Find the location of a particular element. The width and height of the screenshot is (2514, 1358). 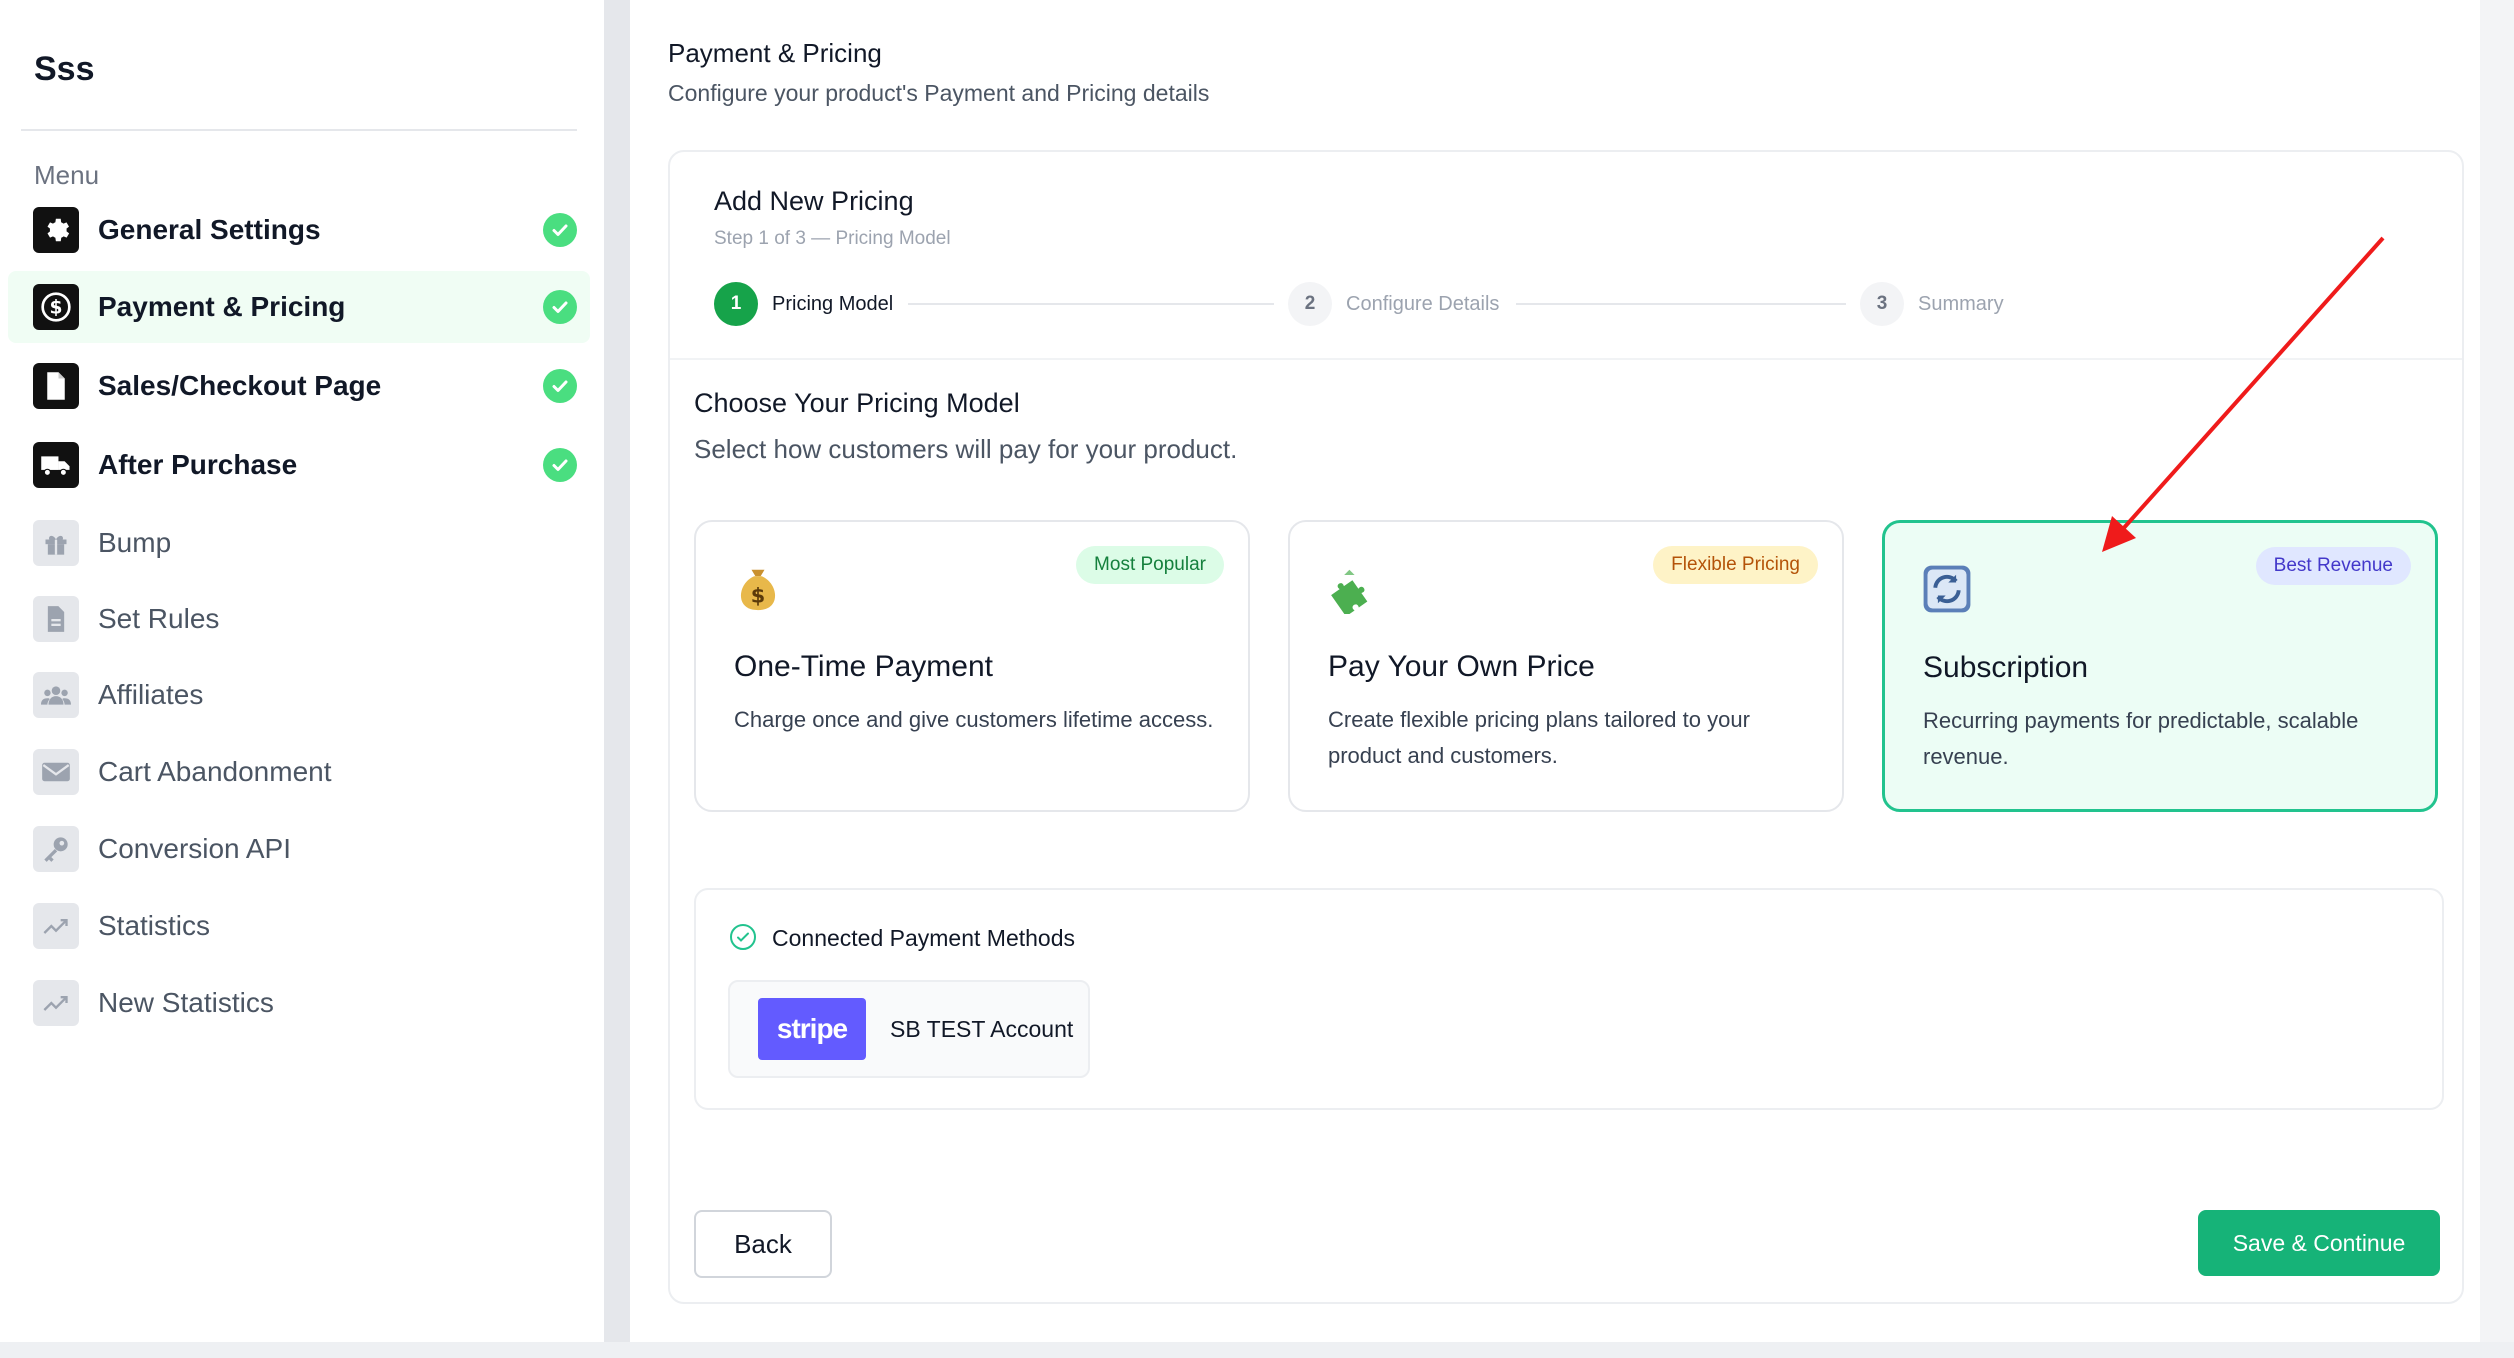

gear-icon is located at coordinates (56, 230).